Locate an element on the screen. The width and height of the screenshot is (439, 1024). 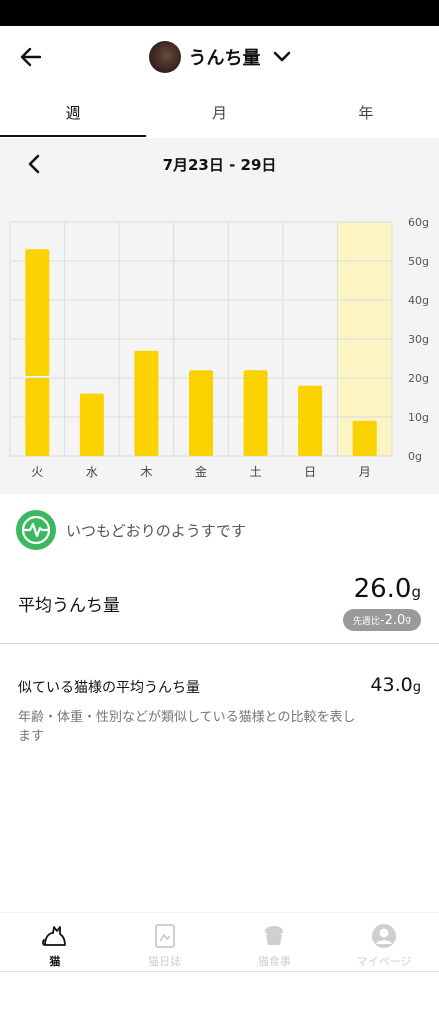
bar-火-segment-0 is located at coordinates (37, 417).